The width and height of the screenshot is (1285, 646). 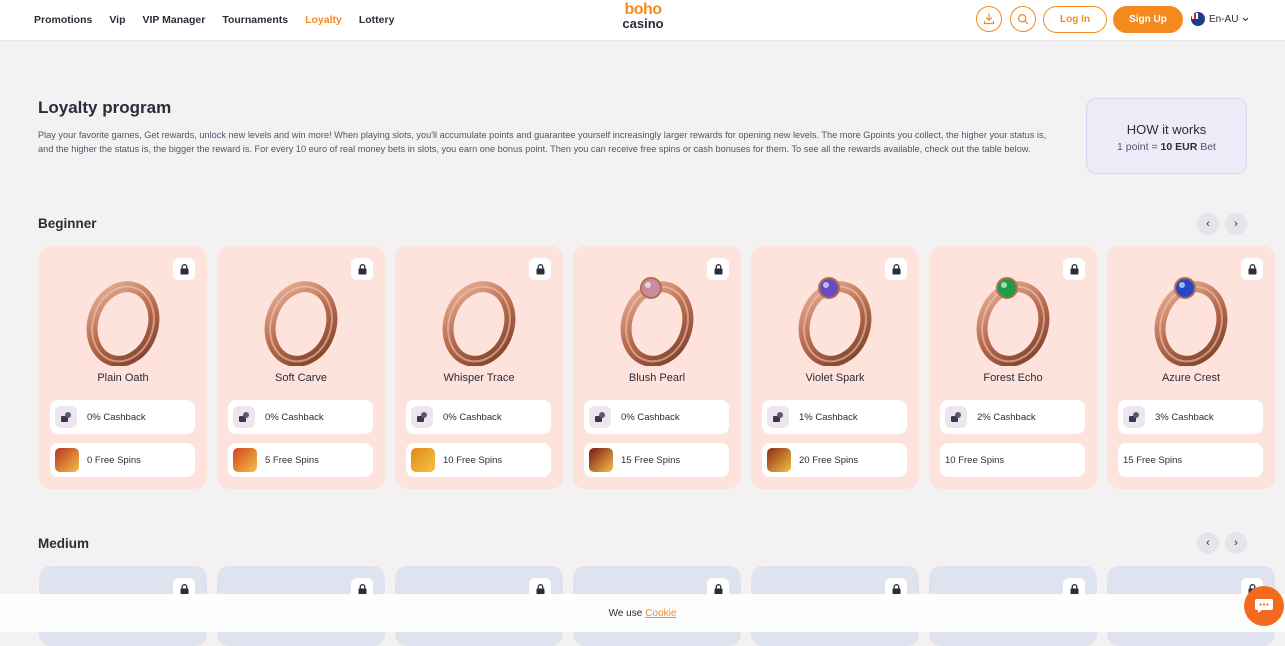 I want to click on free-spins-row: 20 Free Spins, so click(x=834, y=460).